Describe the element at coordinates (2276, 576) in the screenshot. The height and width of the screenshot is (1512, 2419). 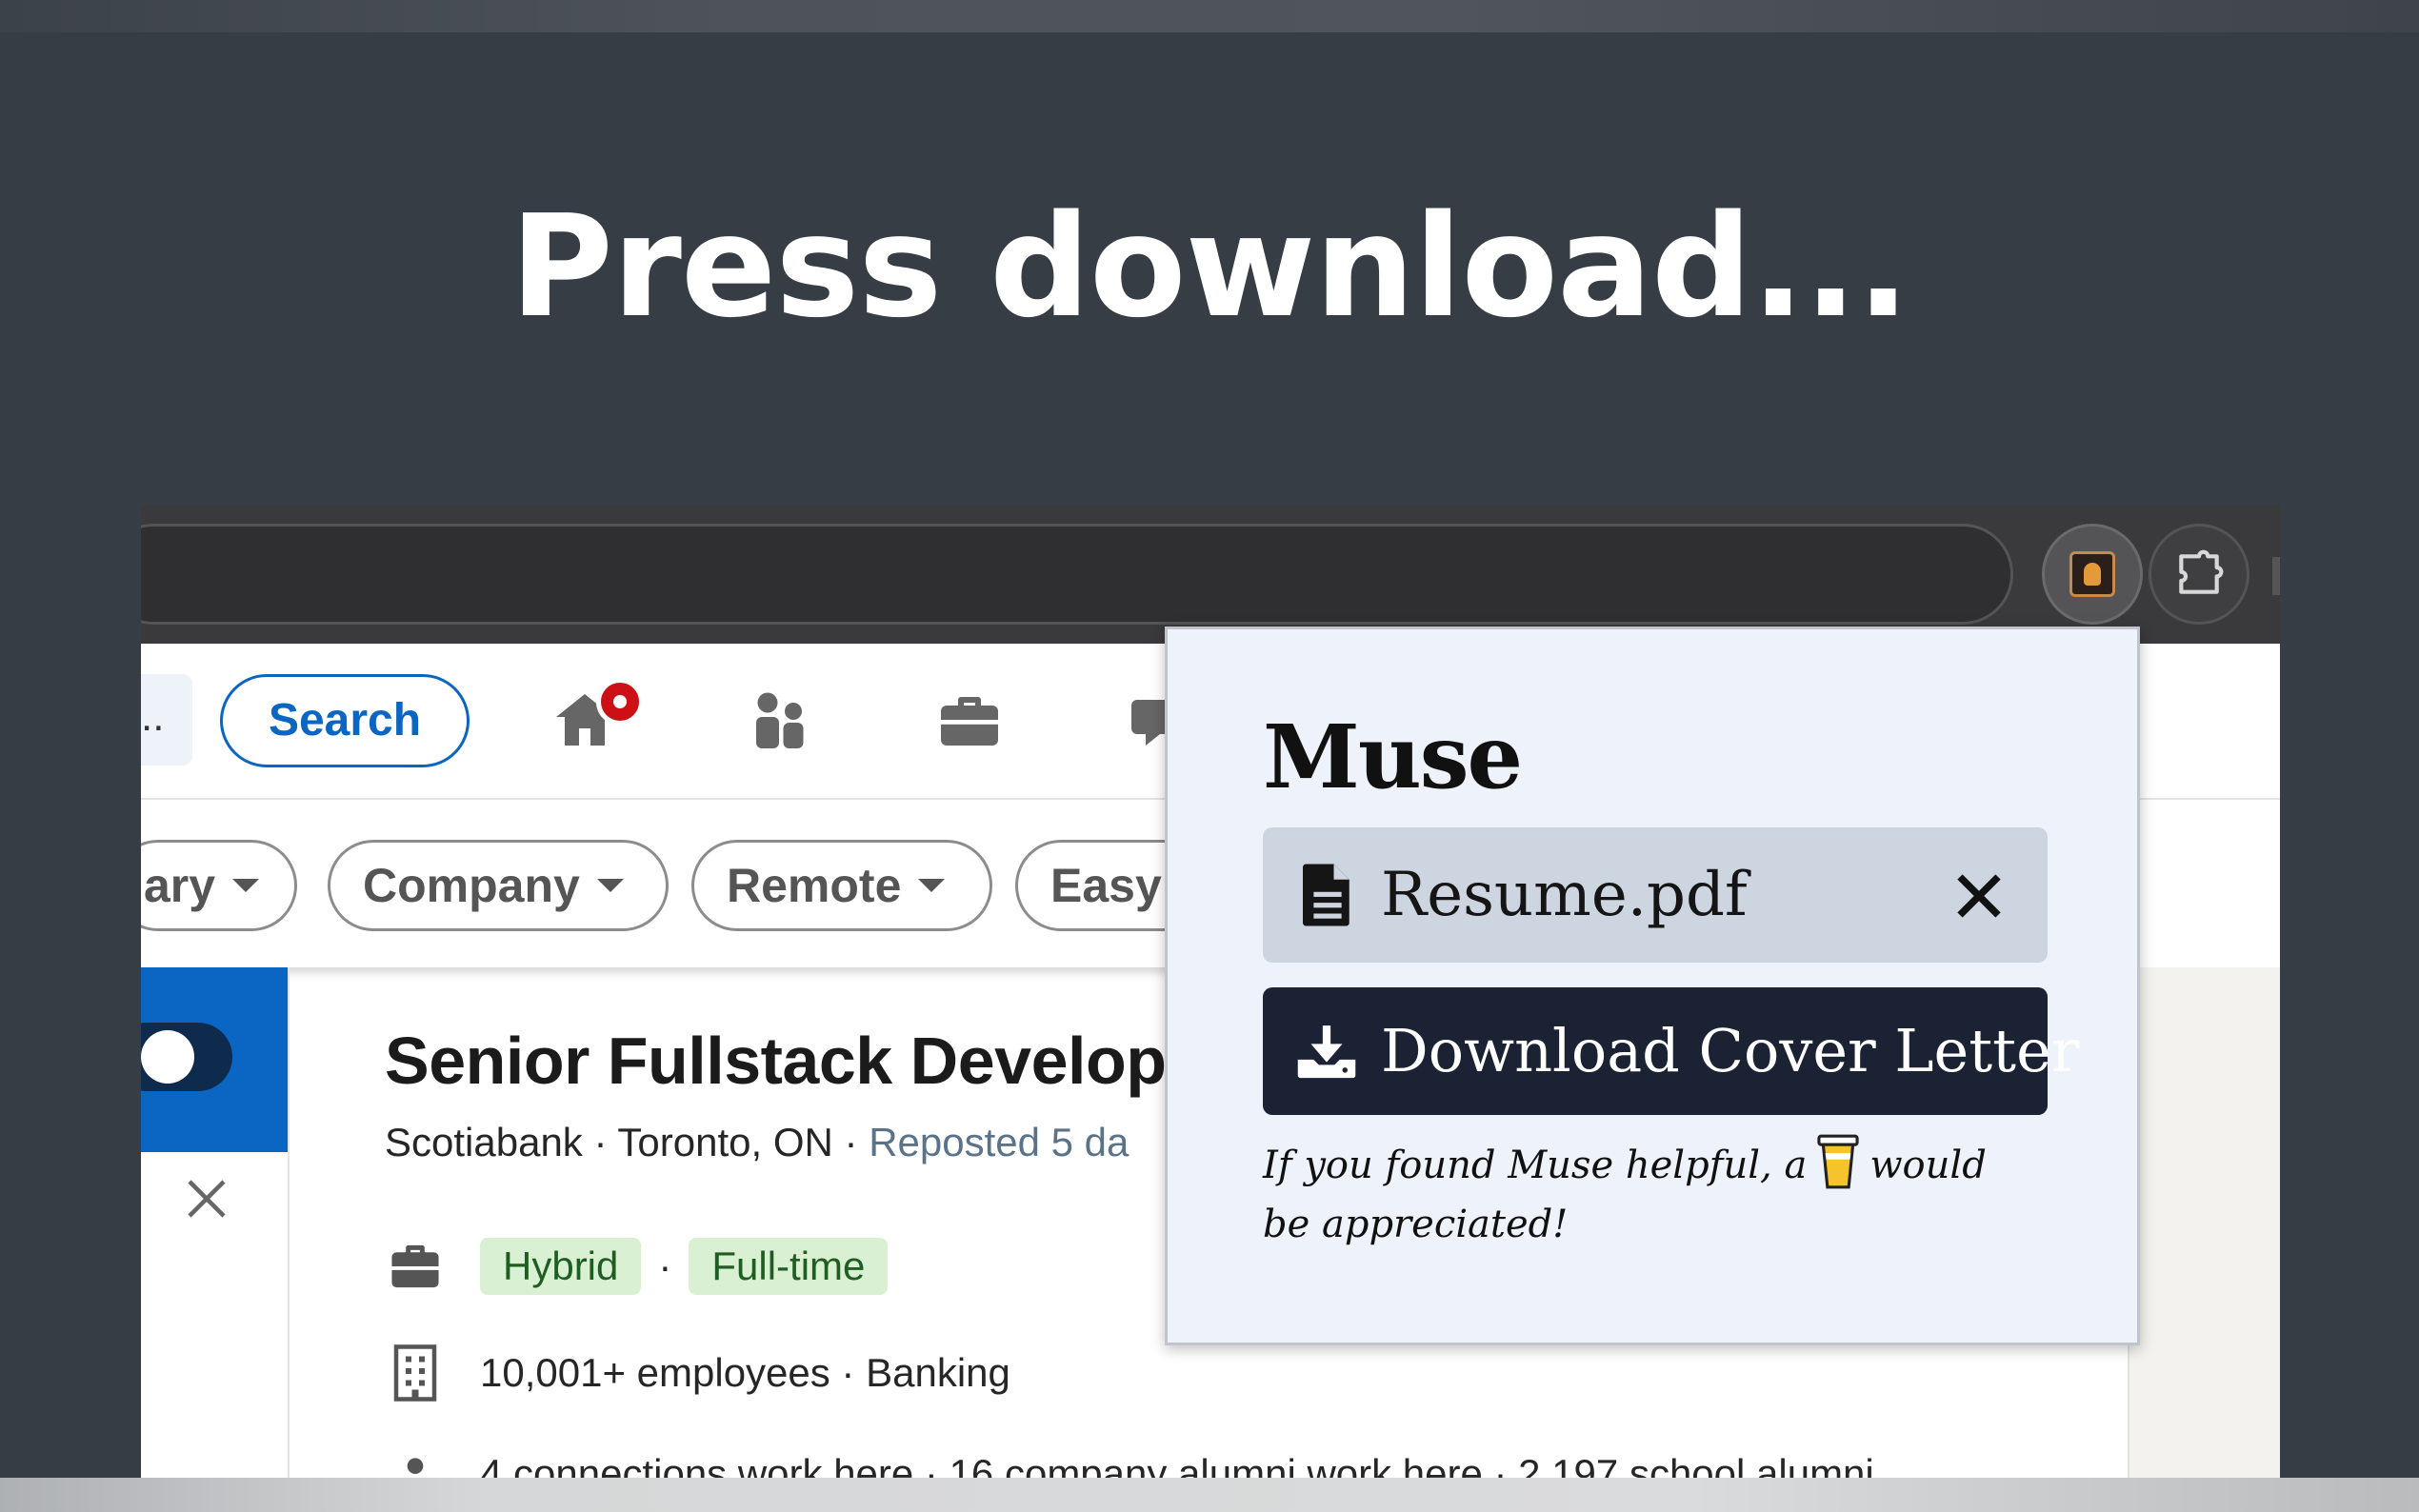
I see `toolbar-edge` at that location.